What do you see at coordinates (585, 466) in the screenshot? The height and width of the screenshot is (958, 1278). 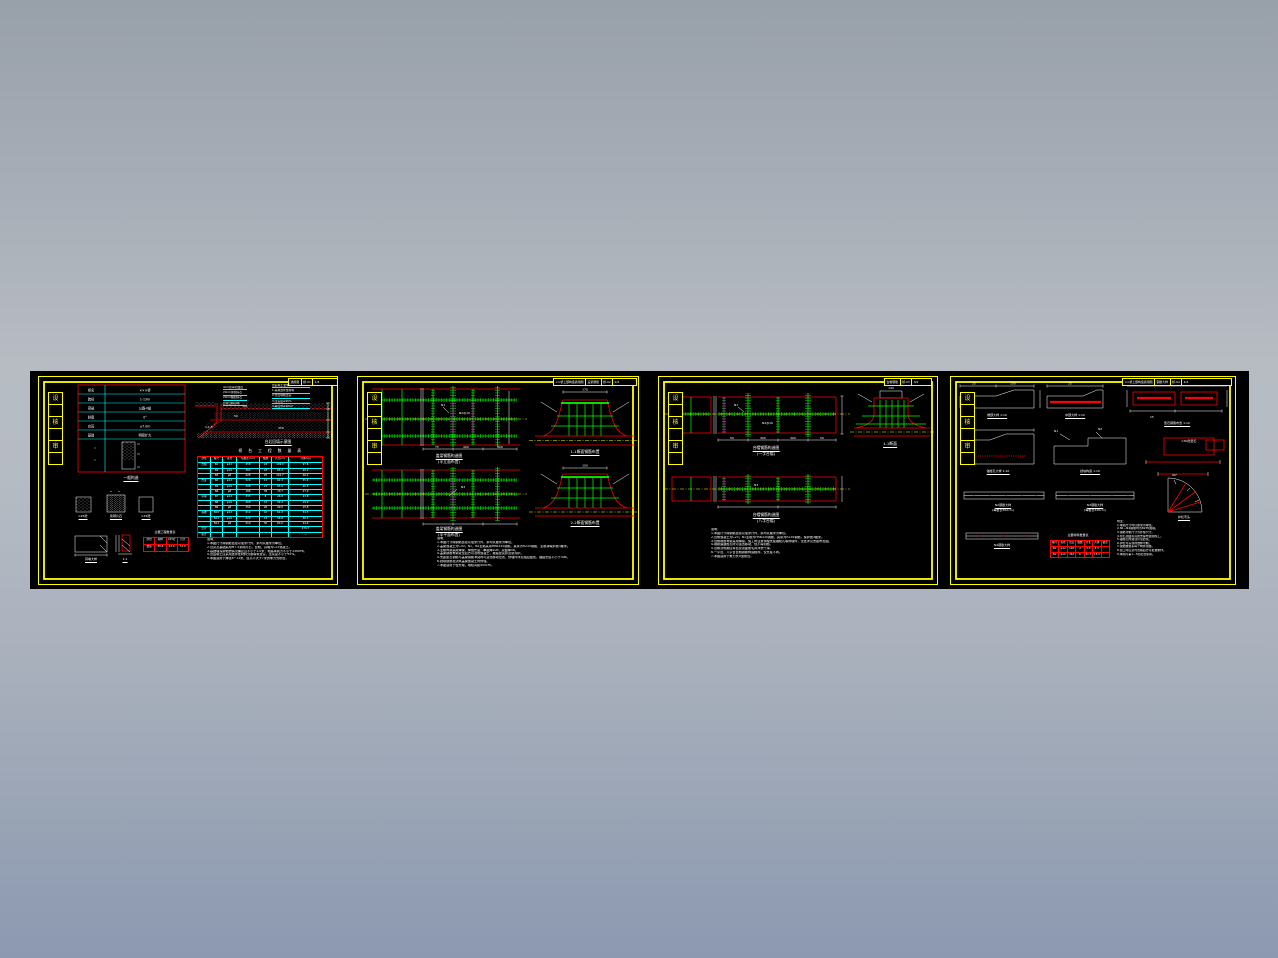 I see `svg-text: 150` at bounding box center [585, 466].